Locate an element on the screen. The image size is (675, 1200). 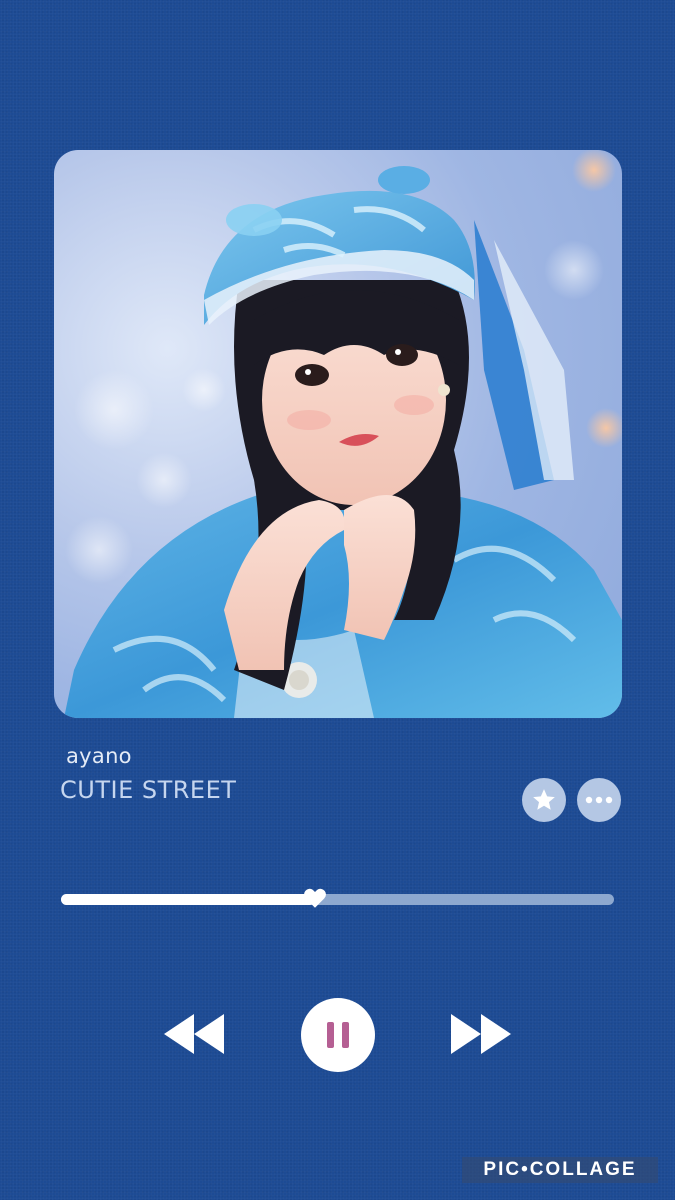
rewind-button is located at coordinates (194, 1034).